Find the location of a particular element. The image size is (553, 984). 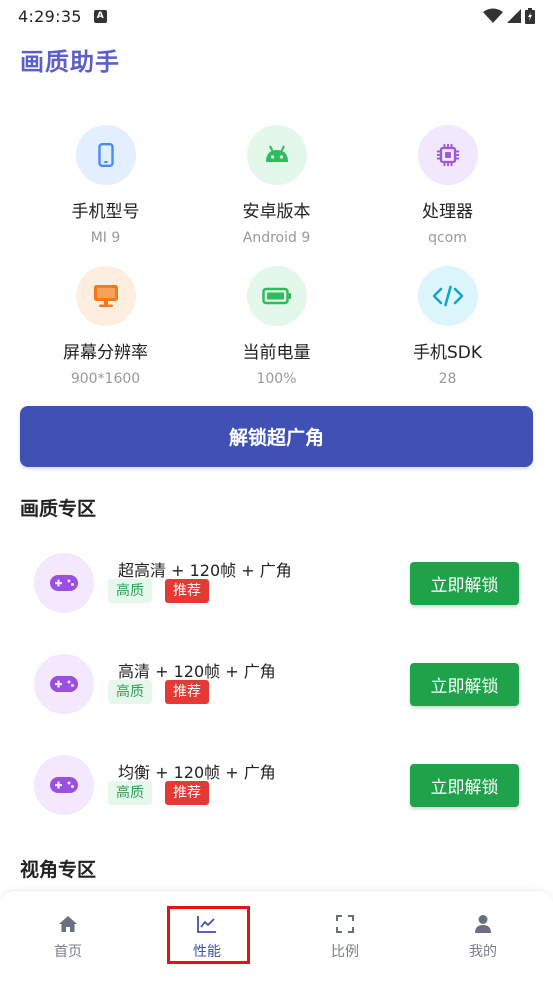

info-label: 手机型号 is located at coordinates (105, 212).